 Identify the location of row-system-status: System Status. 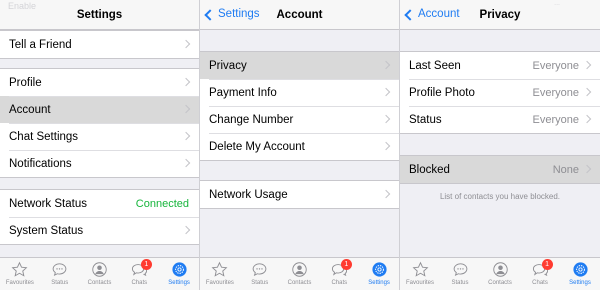
(99, 230).